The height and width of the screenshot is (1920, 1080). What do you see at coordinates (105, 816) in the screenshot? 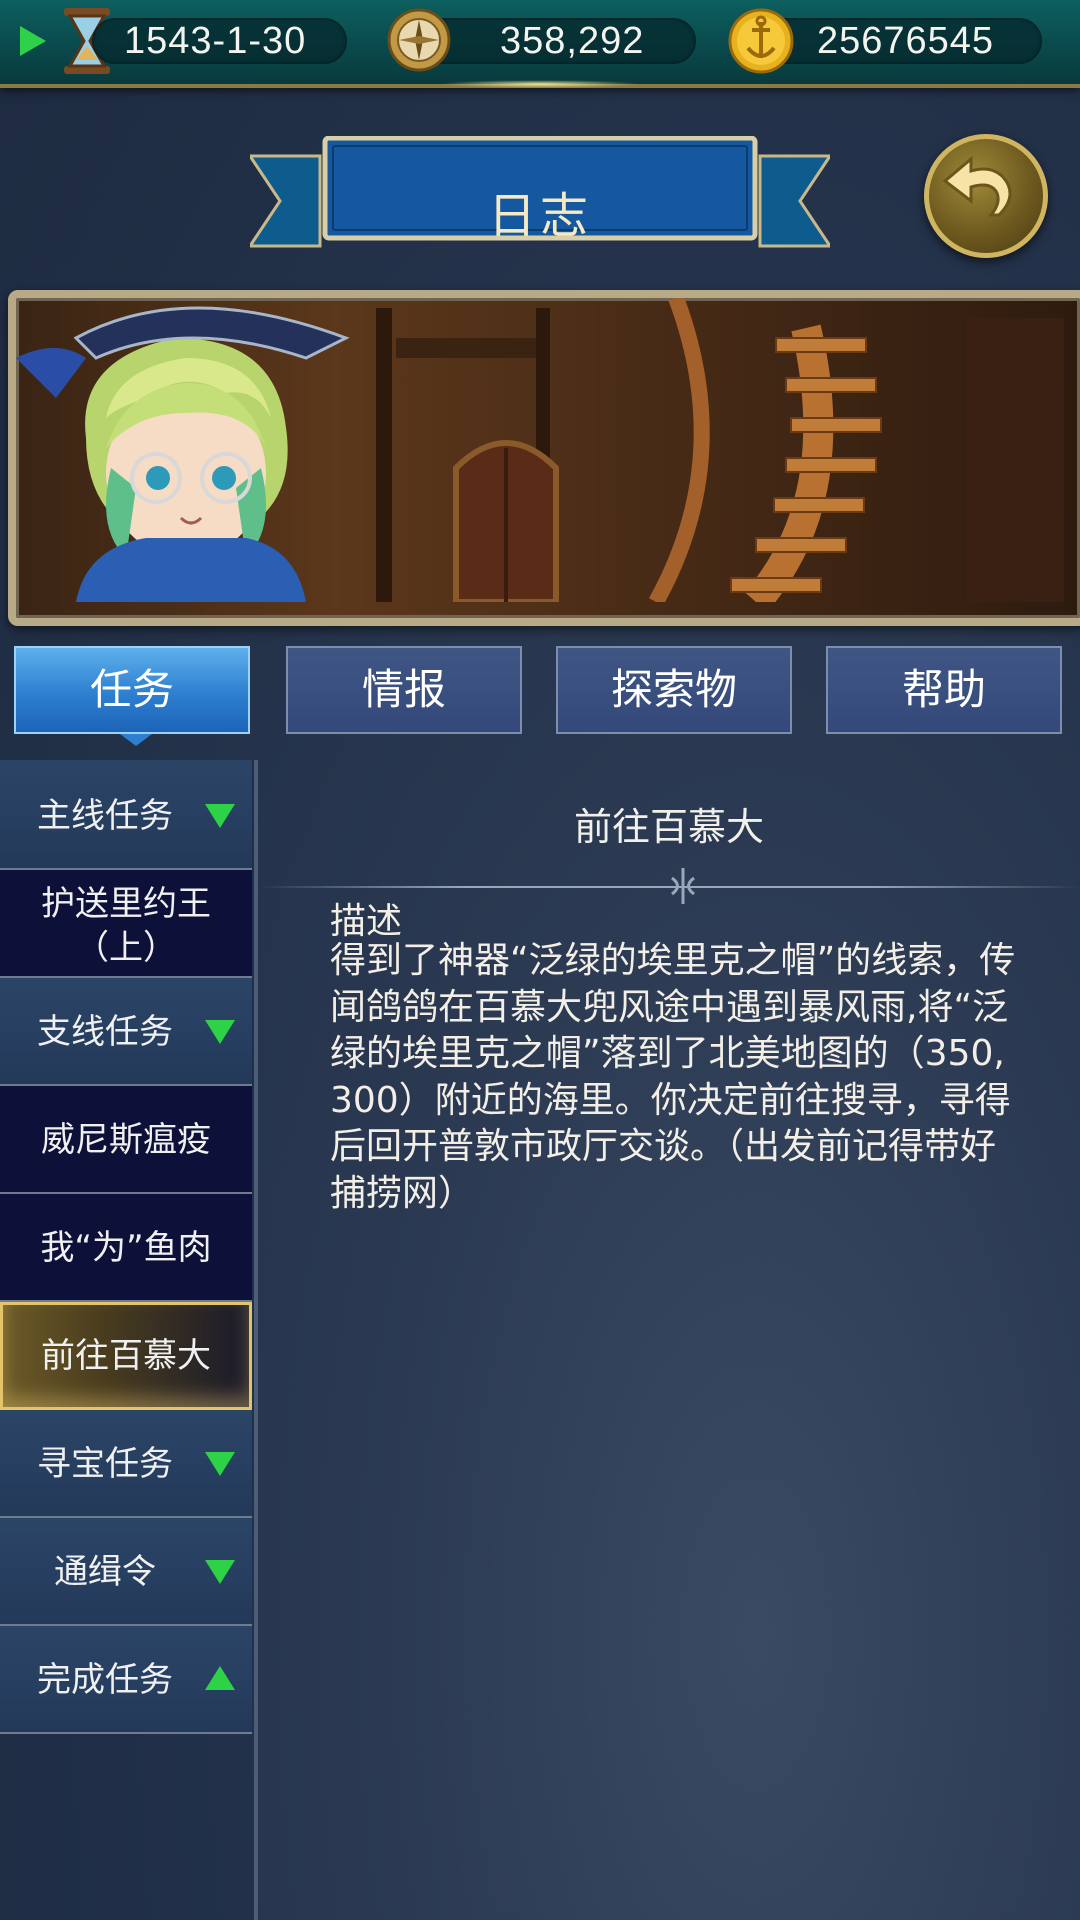
I see `category-label: 主线任务` at bounding box center [105, 816].